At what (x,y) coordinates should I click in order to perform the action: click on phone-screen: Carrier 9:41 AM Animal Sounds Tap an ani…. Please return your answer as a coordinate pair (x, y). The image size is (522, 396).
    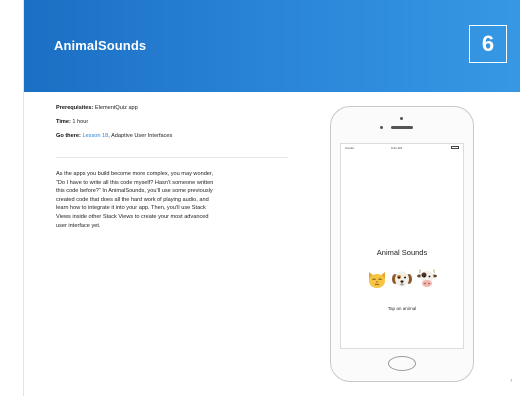
    Looking at the image, I should click on (402, 246).